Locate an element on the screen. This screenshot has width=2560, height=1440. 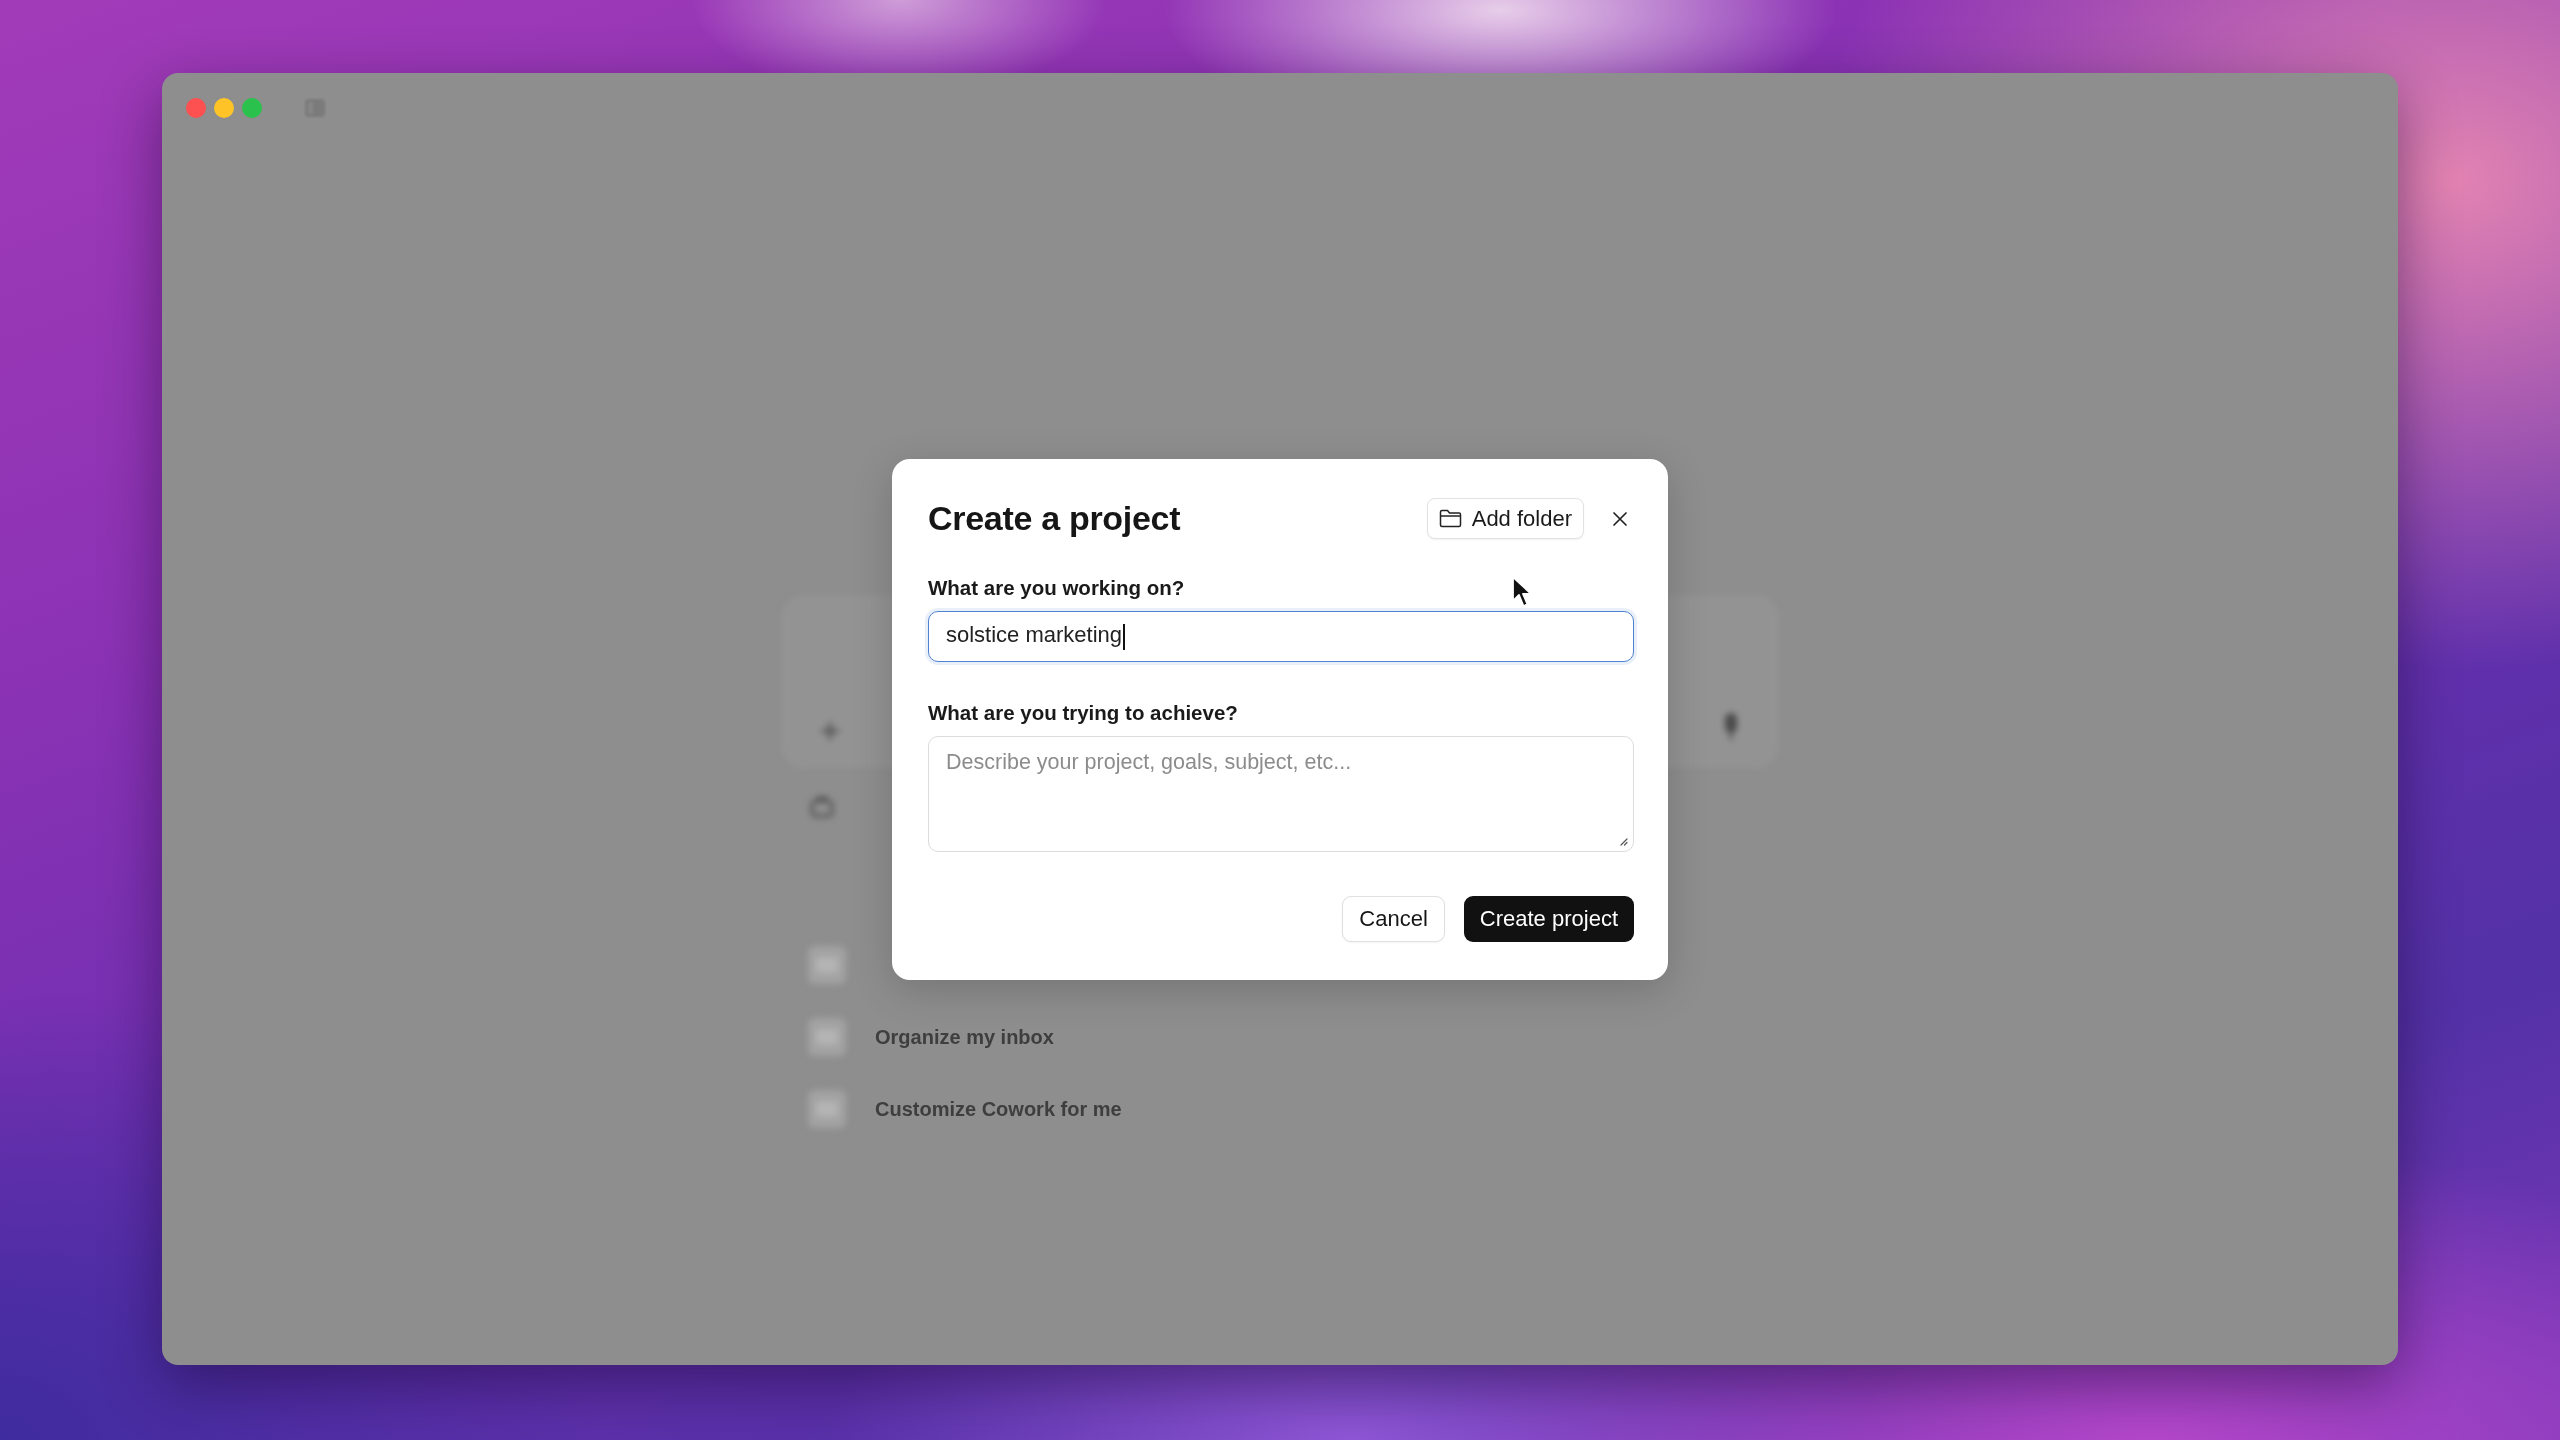
text-input-field: solstice marketing is located at coordinates (1281, 636).